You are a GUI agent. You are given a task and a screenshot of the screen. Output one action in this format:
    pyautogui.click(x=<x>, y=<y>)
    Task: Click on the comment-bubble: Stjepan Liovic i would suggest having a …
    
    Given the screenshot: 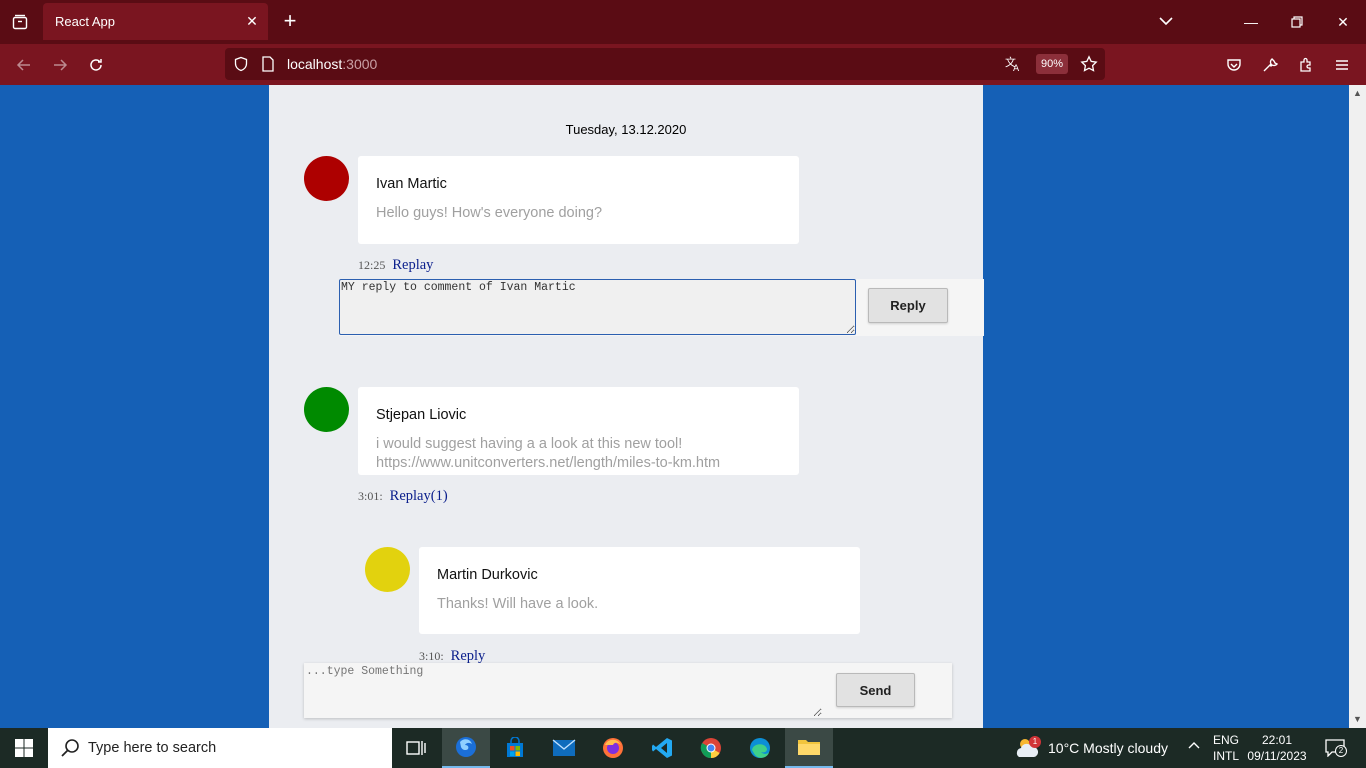 What is the action you would take?
    pyautogui.click(x=578, y=431)
    